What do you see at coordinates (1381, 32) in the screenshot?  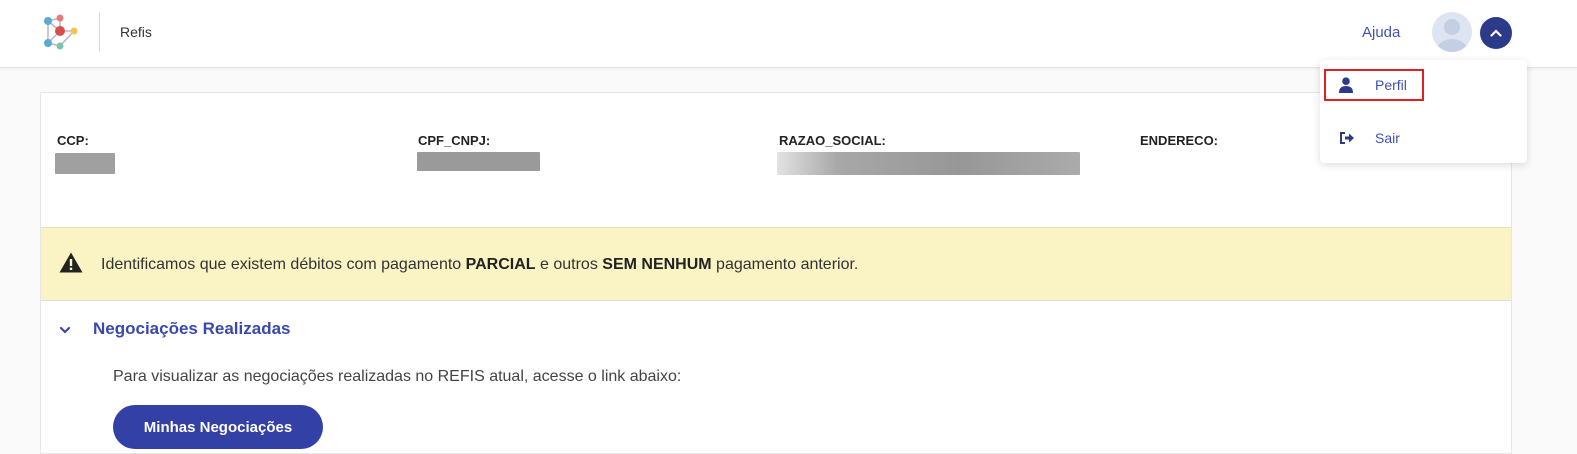 I see `help-link: Ajuda` at bounding box center [1381, 32].